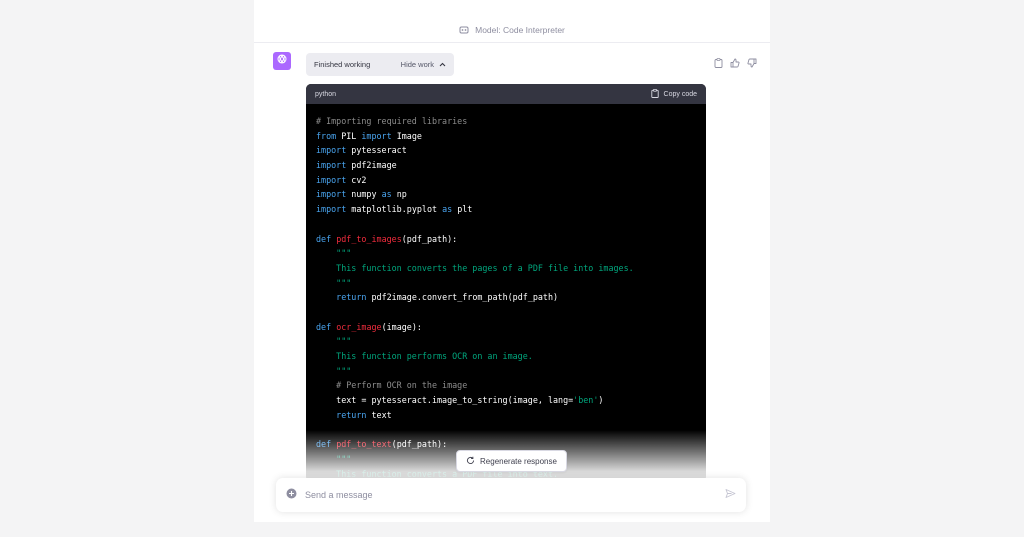  I want to click on copy-code-button: Copy code, so click(673, 94).